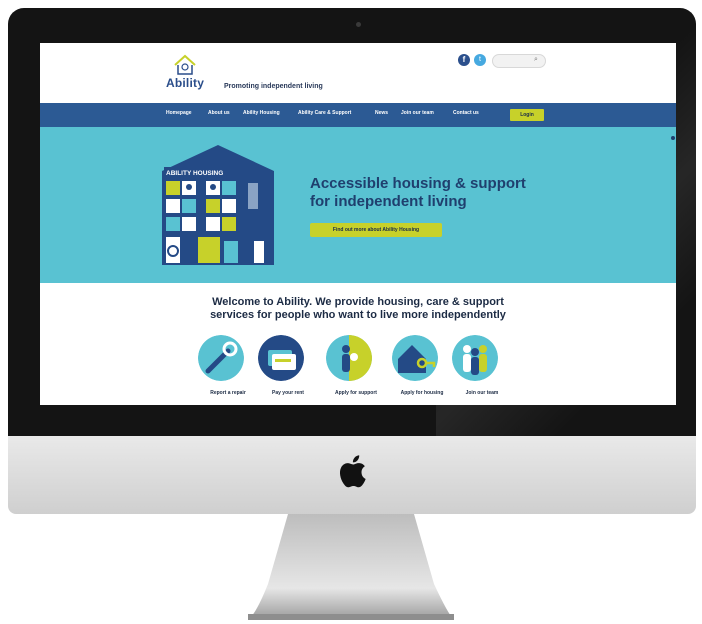  I want to click on ability-housing-illustration: ABILITY HOUSING, so click(218, 205).